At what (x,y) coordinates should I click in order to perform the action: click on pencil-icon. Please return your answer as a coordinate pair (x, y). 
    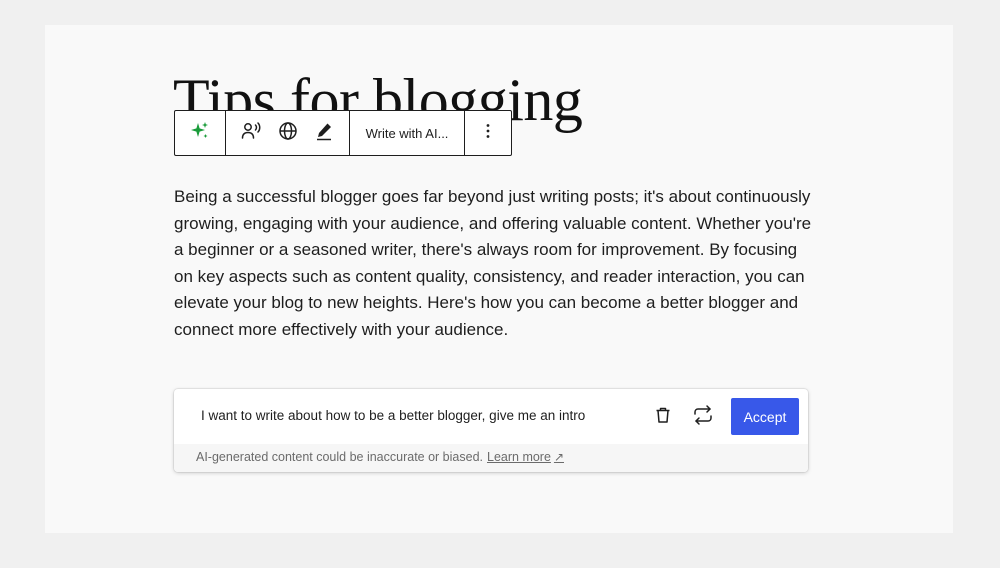
    Looking at the image, I should click on (324, 133).